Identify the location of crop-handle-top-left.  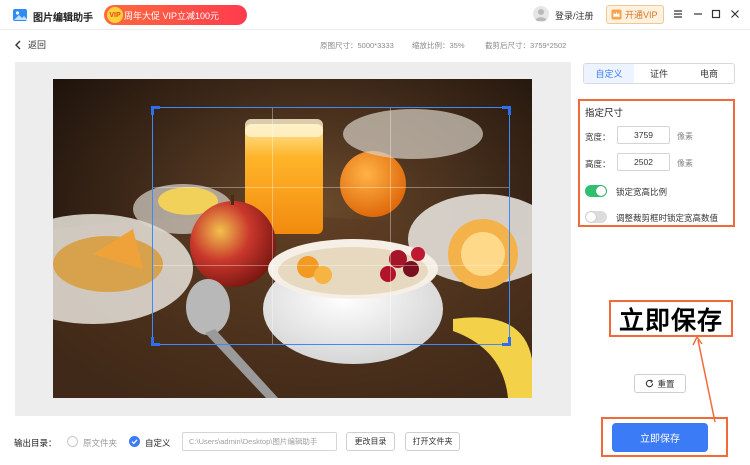
(155, 110).